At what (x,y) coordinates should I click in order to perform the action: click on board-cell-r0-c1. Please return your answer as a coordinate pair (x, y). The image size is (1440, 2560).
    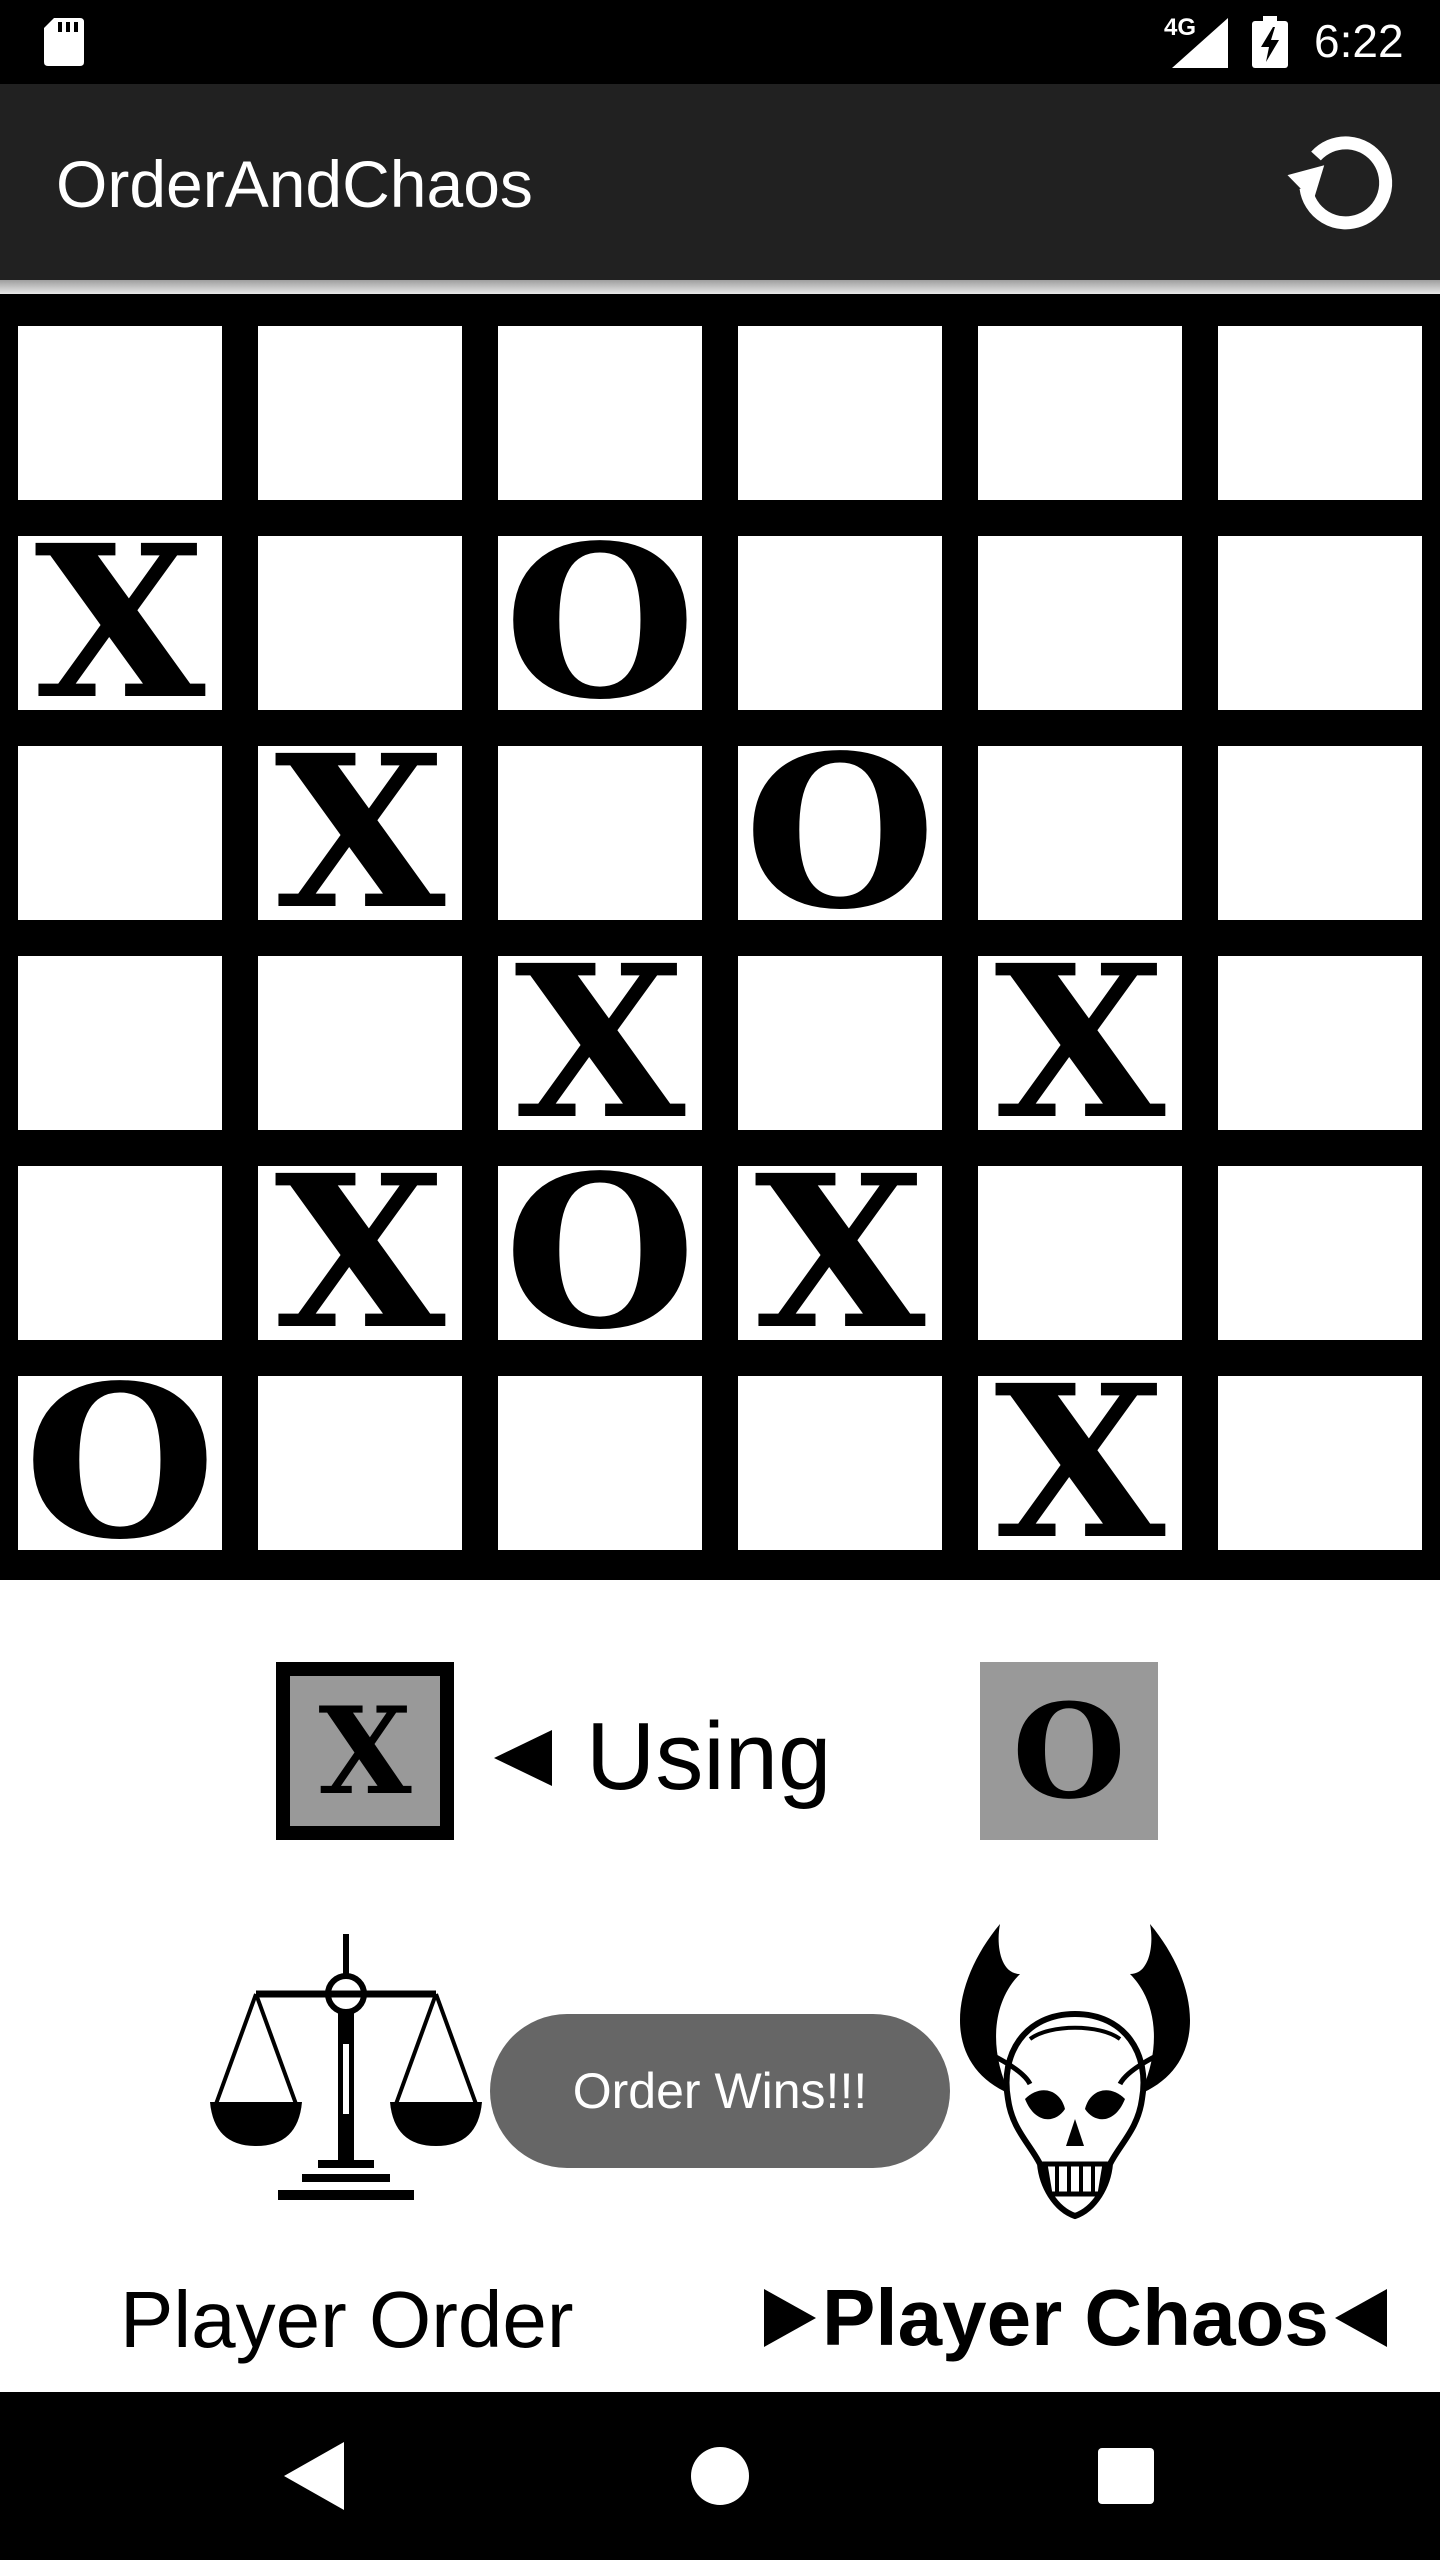
    Looking at the image, I should click on (360, 413).